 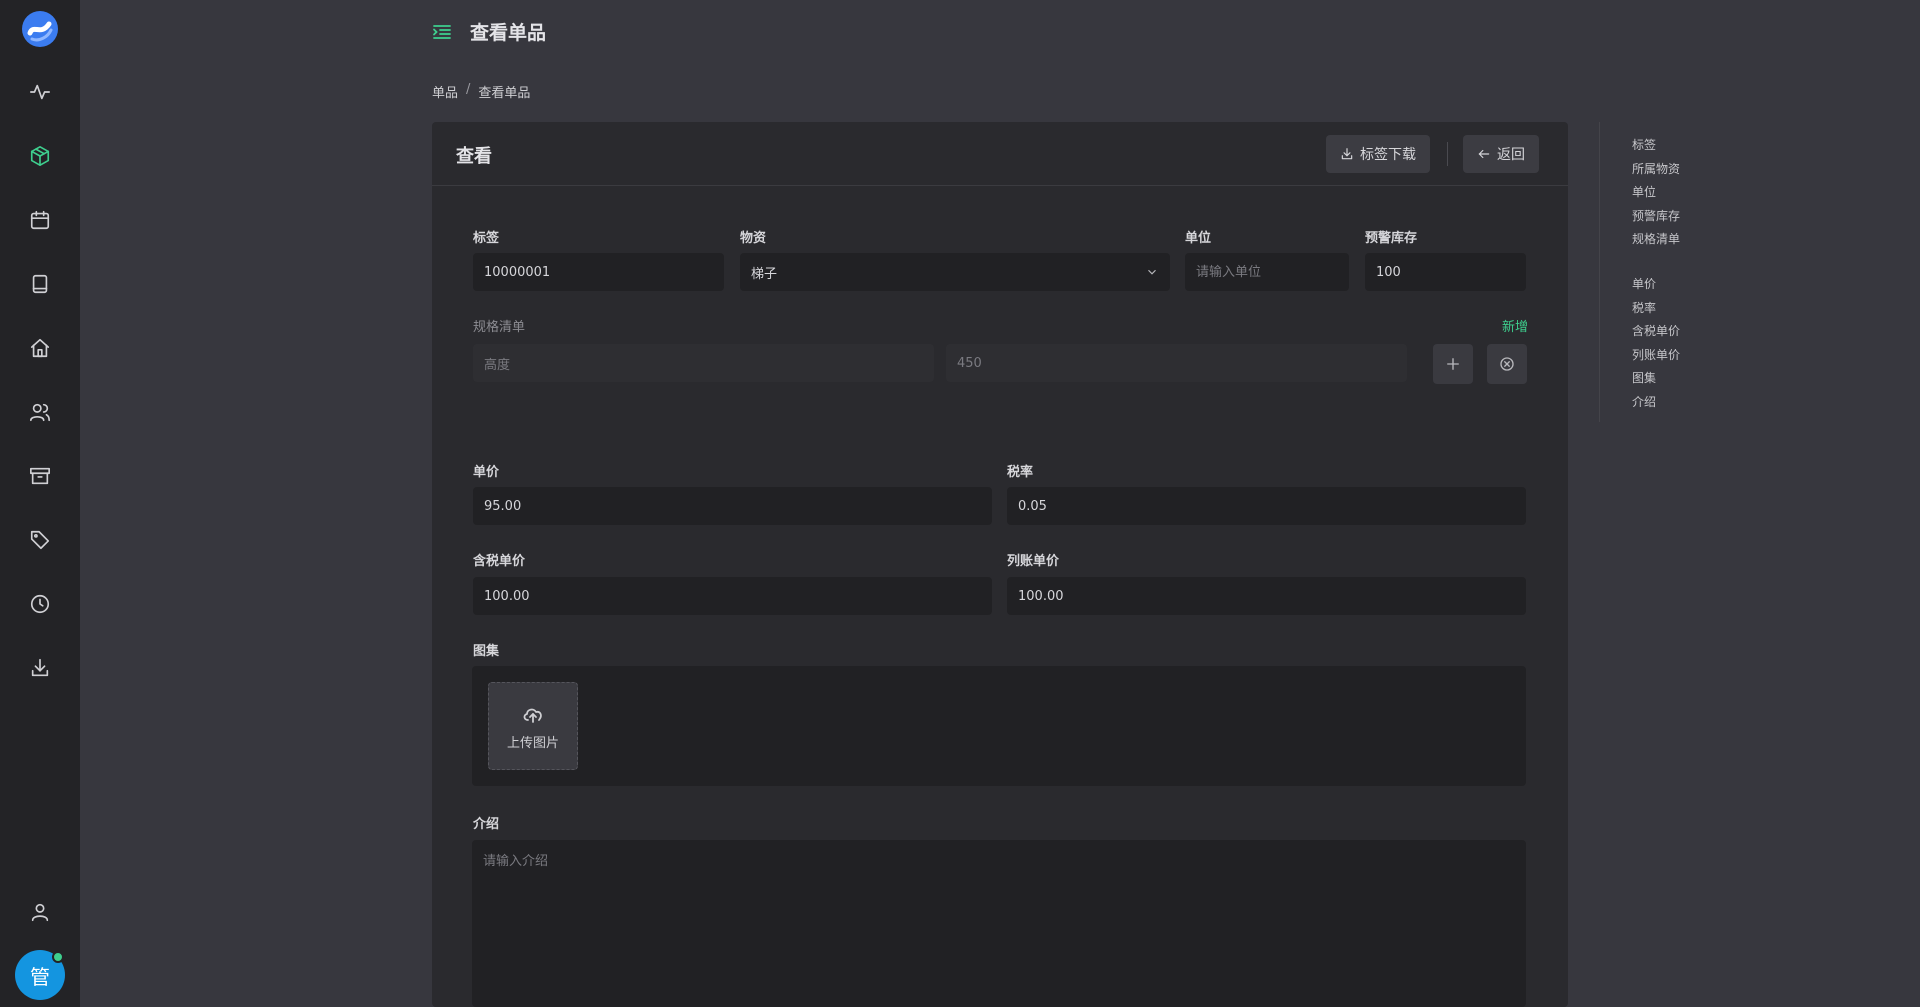 I want to click on spec-value-input, so click(x=1176, y=363).